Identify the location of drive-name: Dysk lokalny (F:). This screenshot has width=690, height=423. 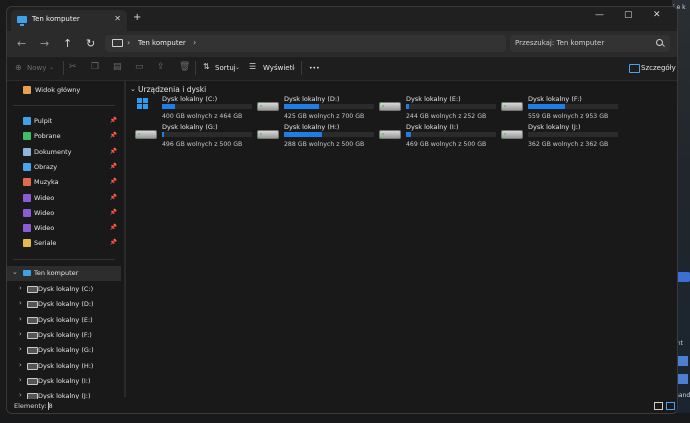
(555, 99).